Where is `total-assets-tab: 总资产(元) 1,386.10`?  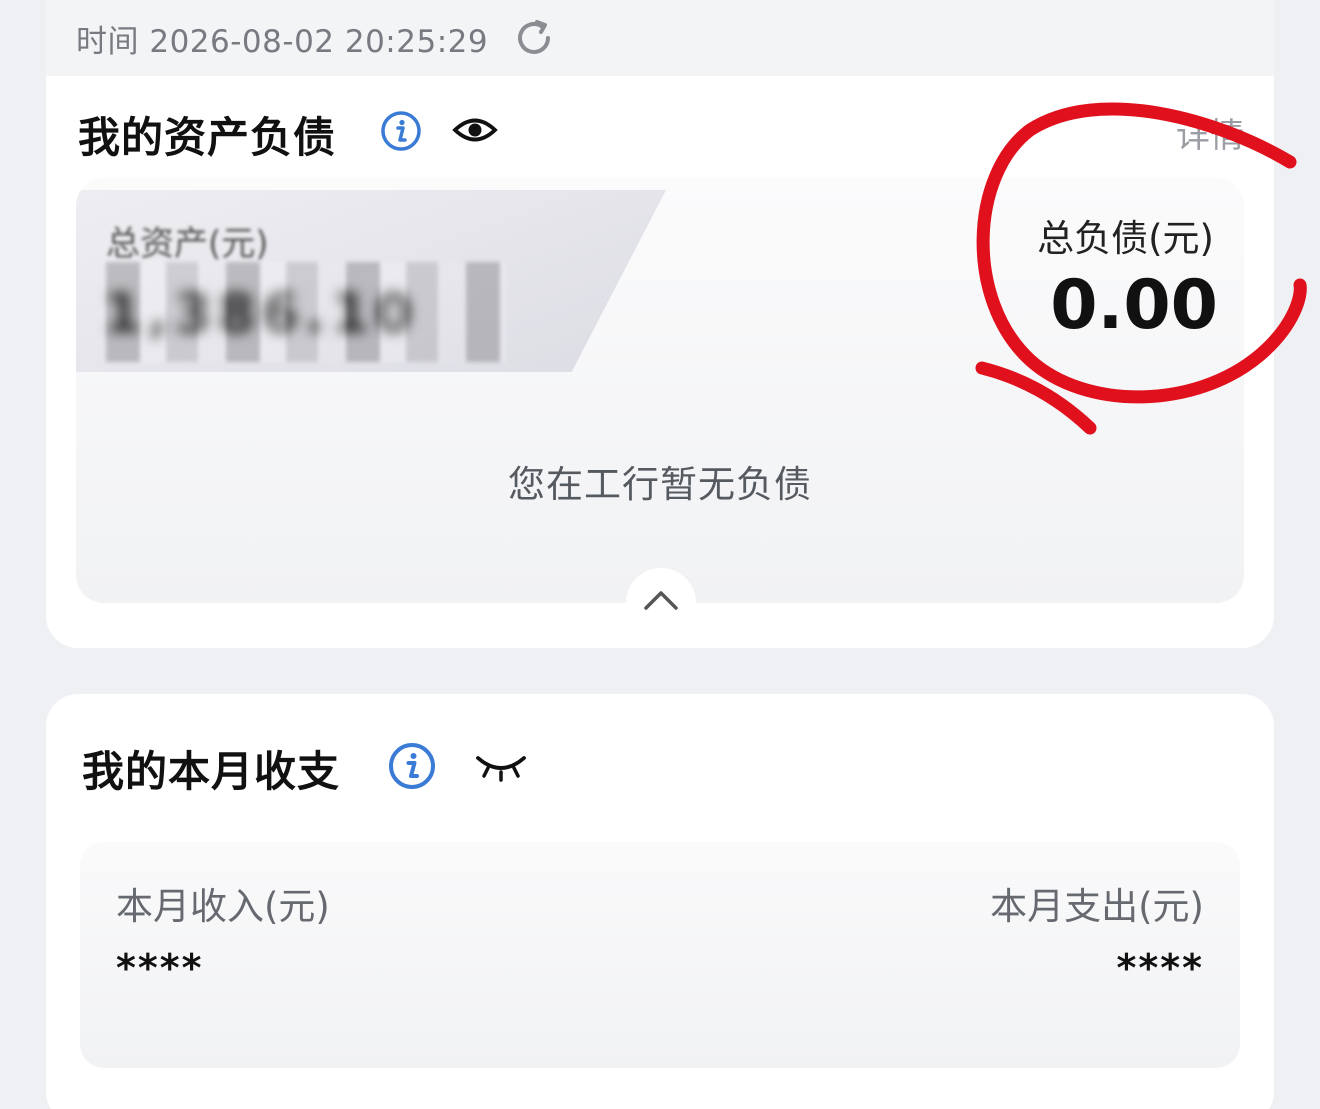 total-assets-tab: 总资产(元) 1,386.10 is located at coordinates (371, 281).